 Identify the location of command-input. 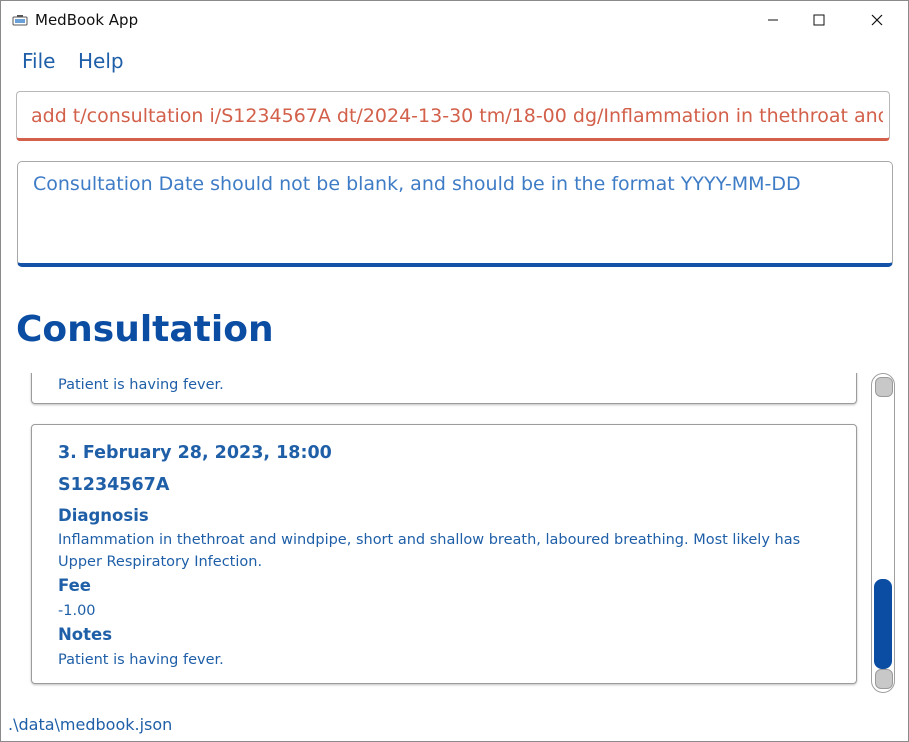
(457, 116).